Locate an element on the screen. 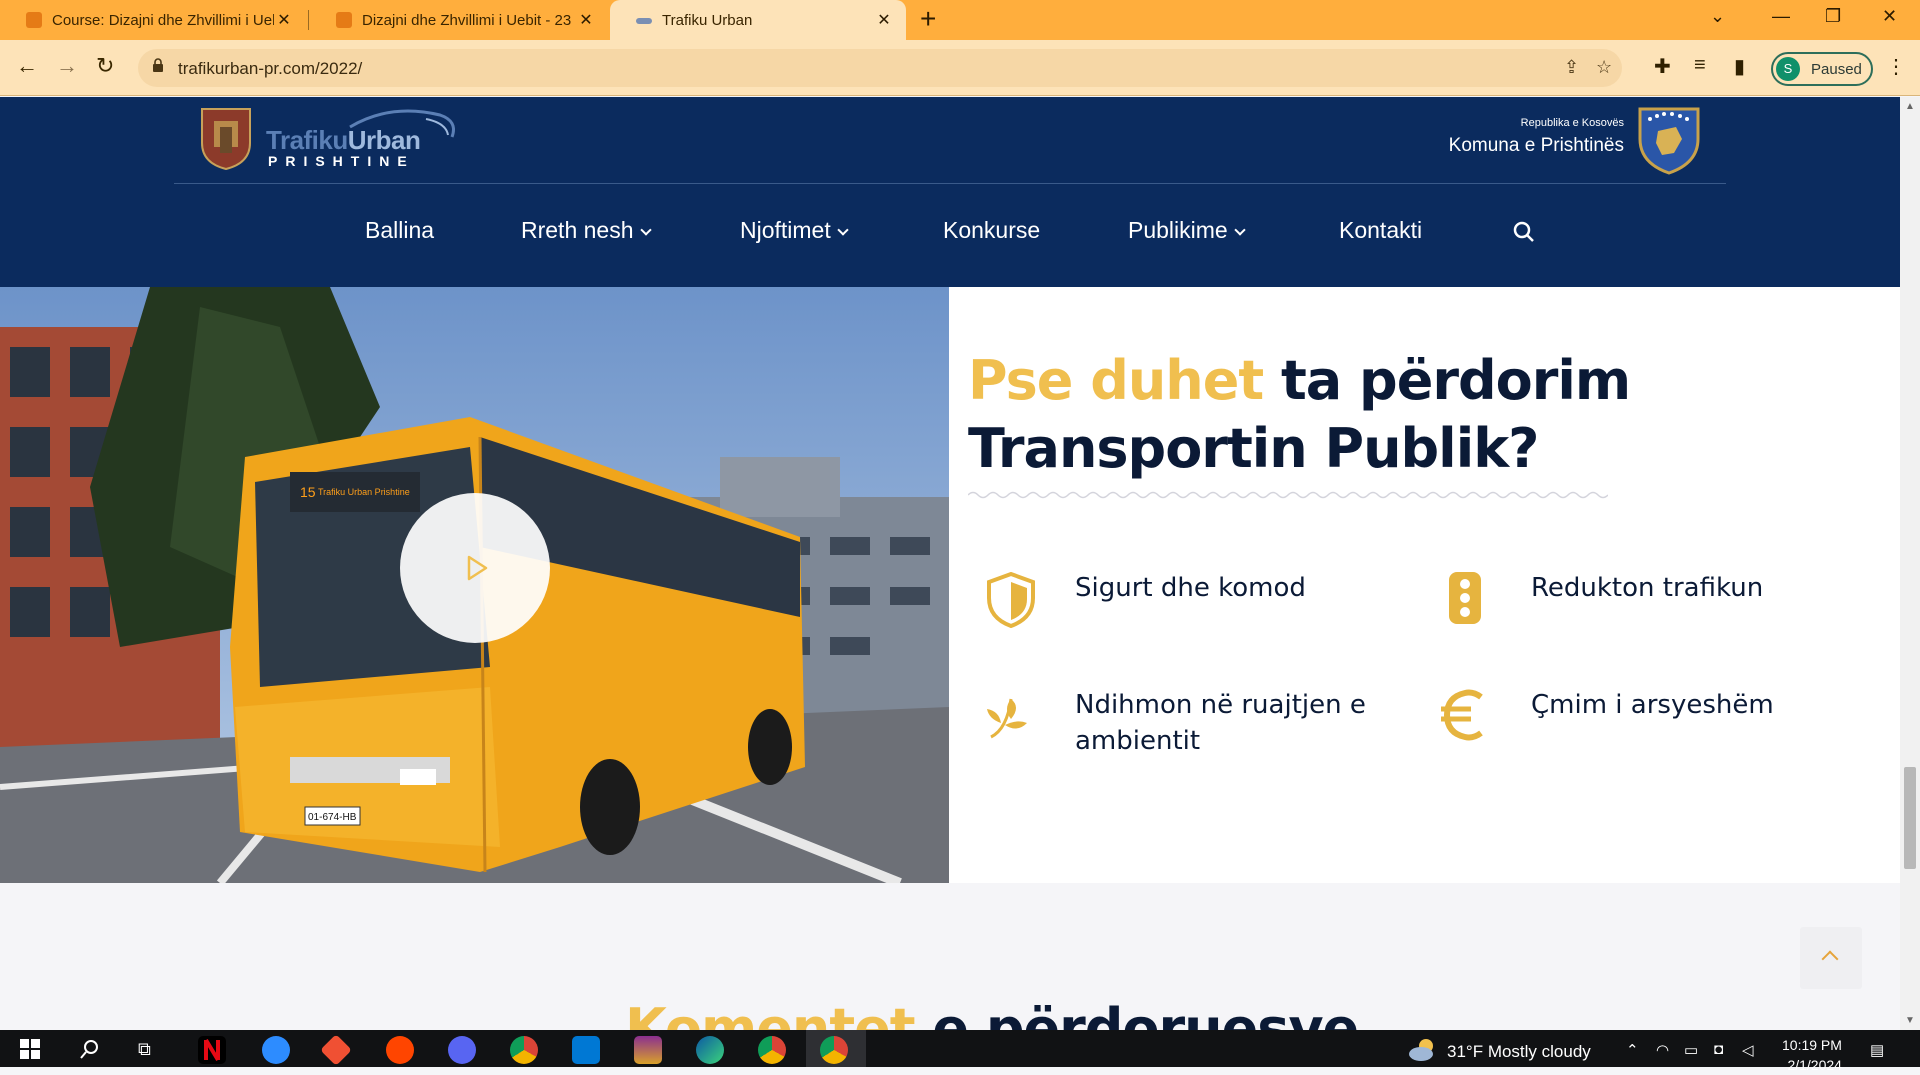 The image size is (1920, 1075). logo-word-2: Urban is located at coordinates (384, 140).